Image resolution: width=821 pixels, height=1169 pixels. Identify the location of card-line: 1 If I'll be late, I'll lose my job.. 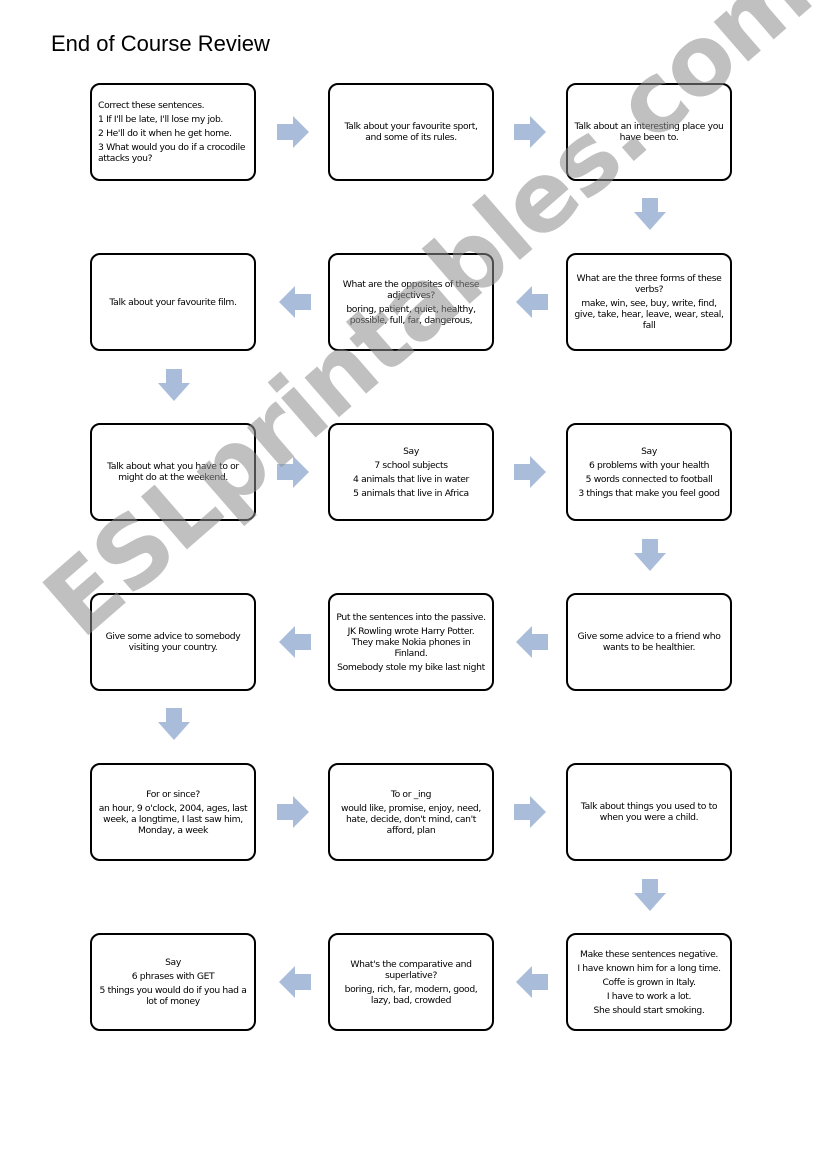
(161, 119).